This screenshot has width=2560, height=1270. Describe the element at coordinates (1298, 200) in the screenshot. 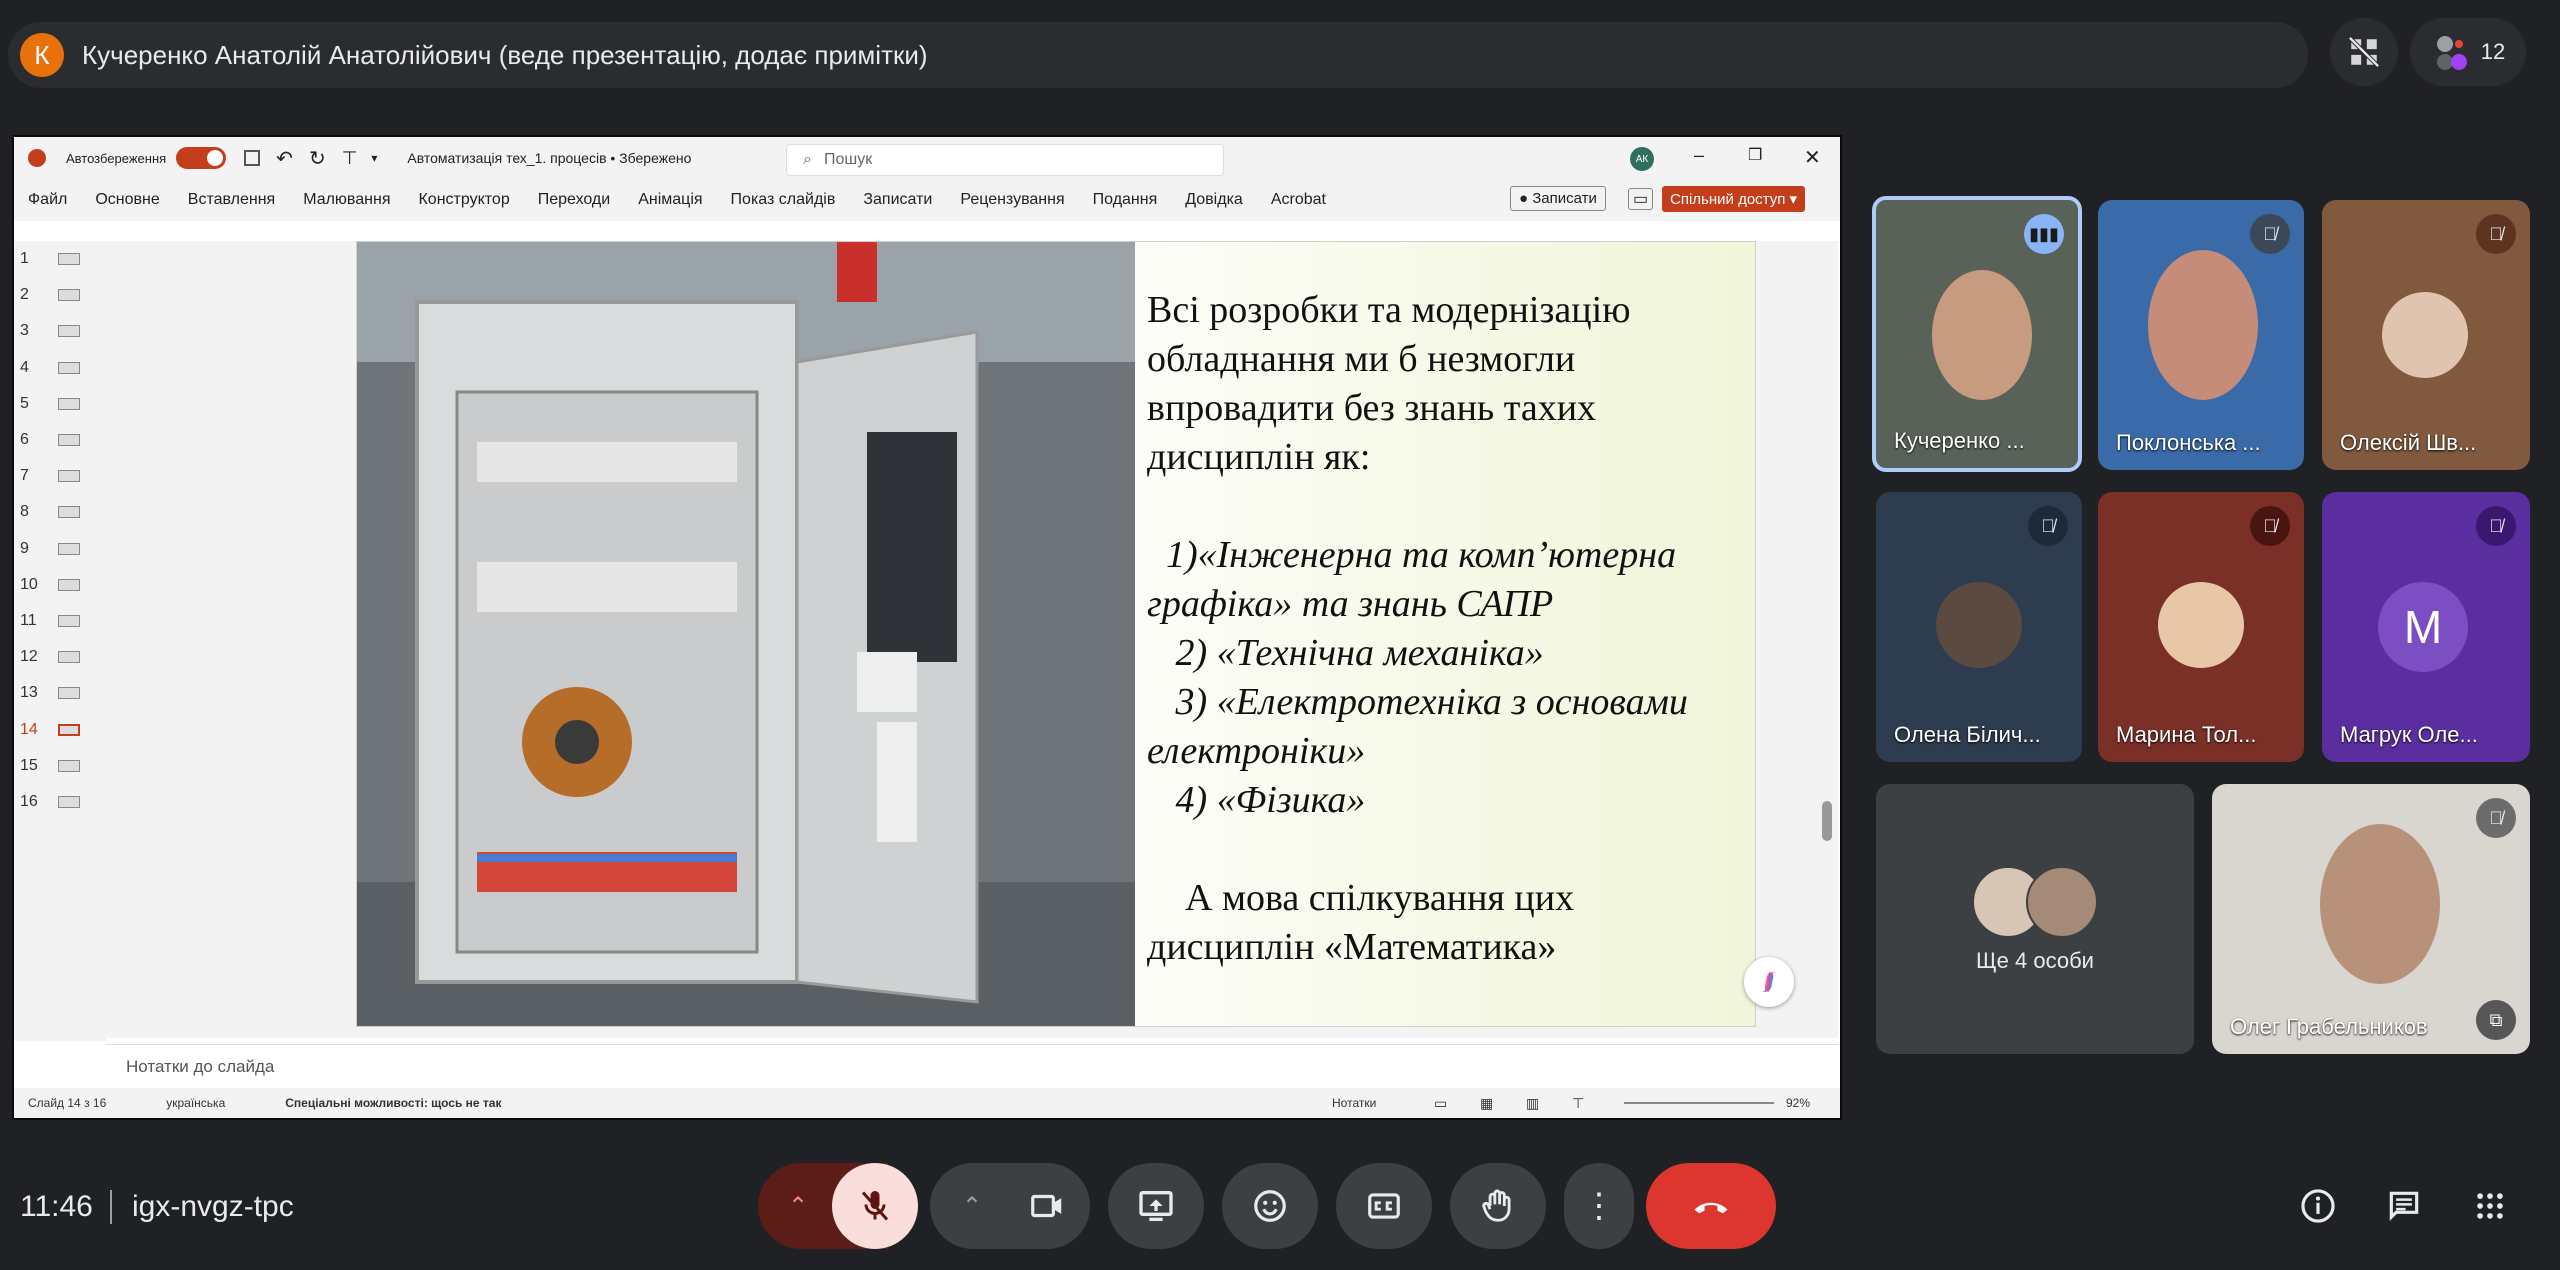

I see `tab-acrobat: Acrobat` at that location.